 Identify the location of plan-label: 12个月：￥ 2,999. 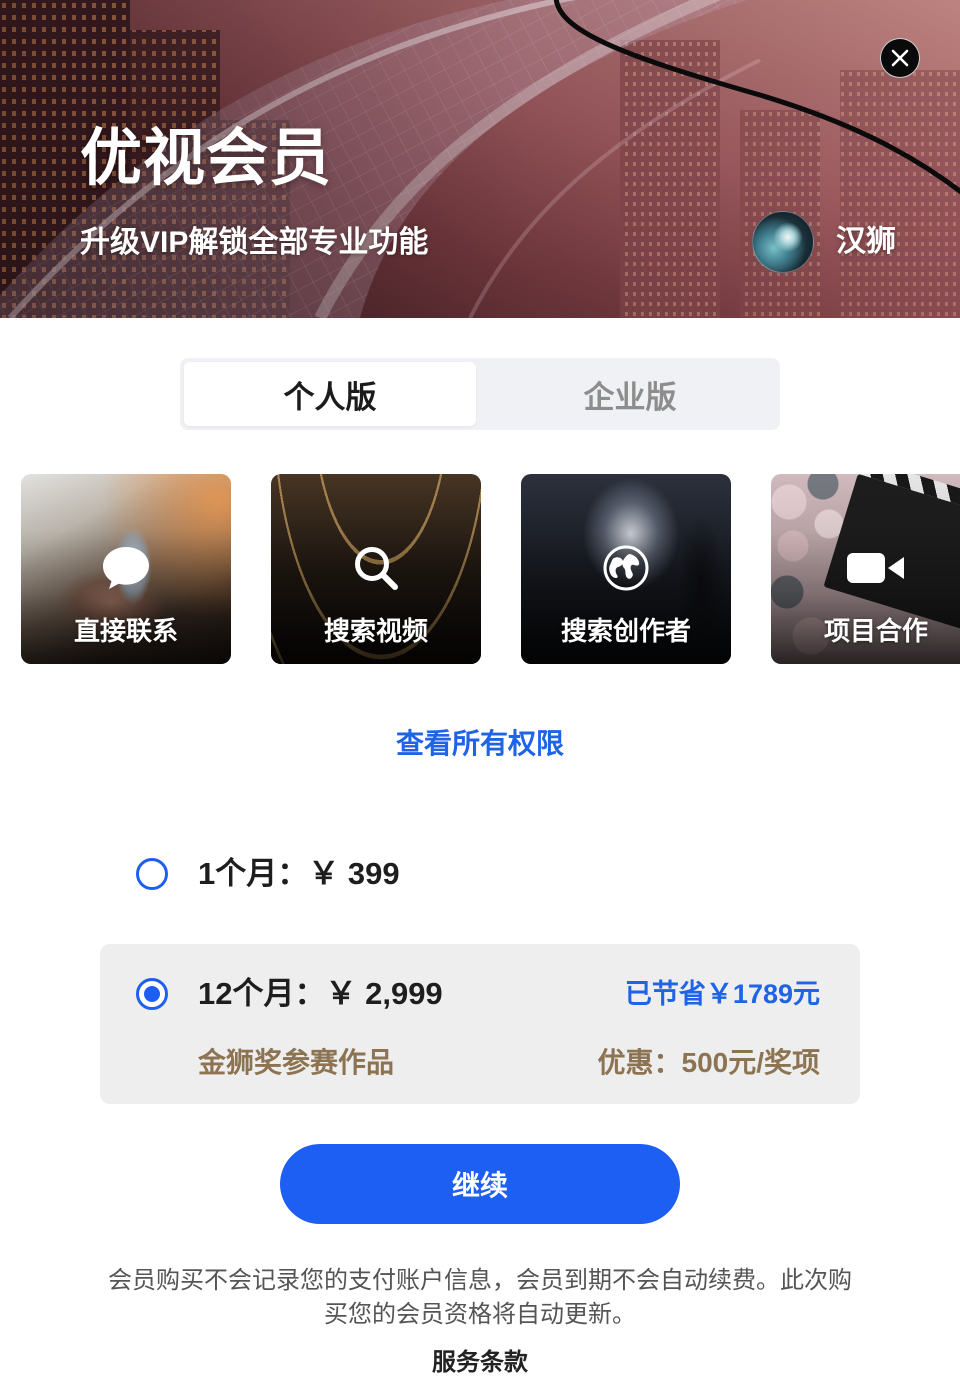
(320, 993).